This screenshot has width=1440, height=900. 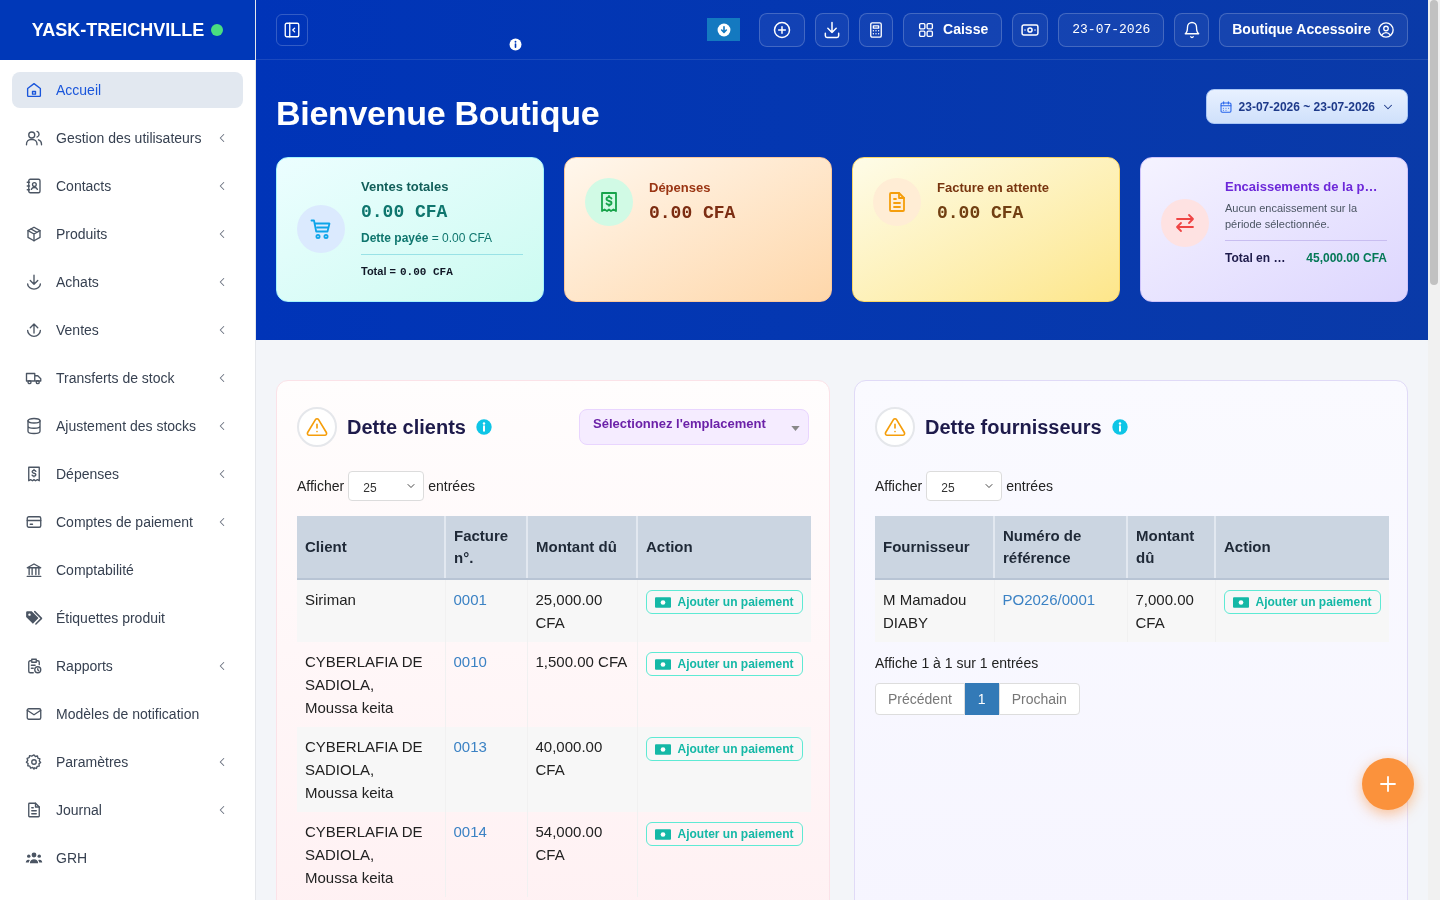 What do you see at coordinates (920, 699) in the screenshot?
I see `previous-page-button: Précédent` at bounding box center [920, 699].